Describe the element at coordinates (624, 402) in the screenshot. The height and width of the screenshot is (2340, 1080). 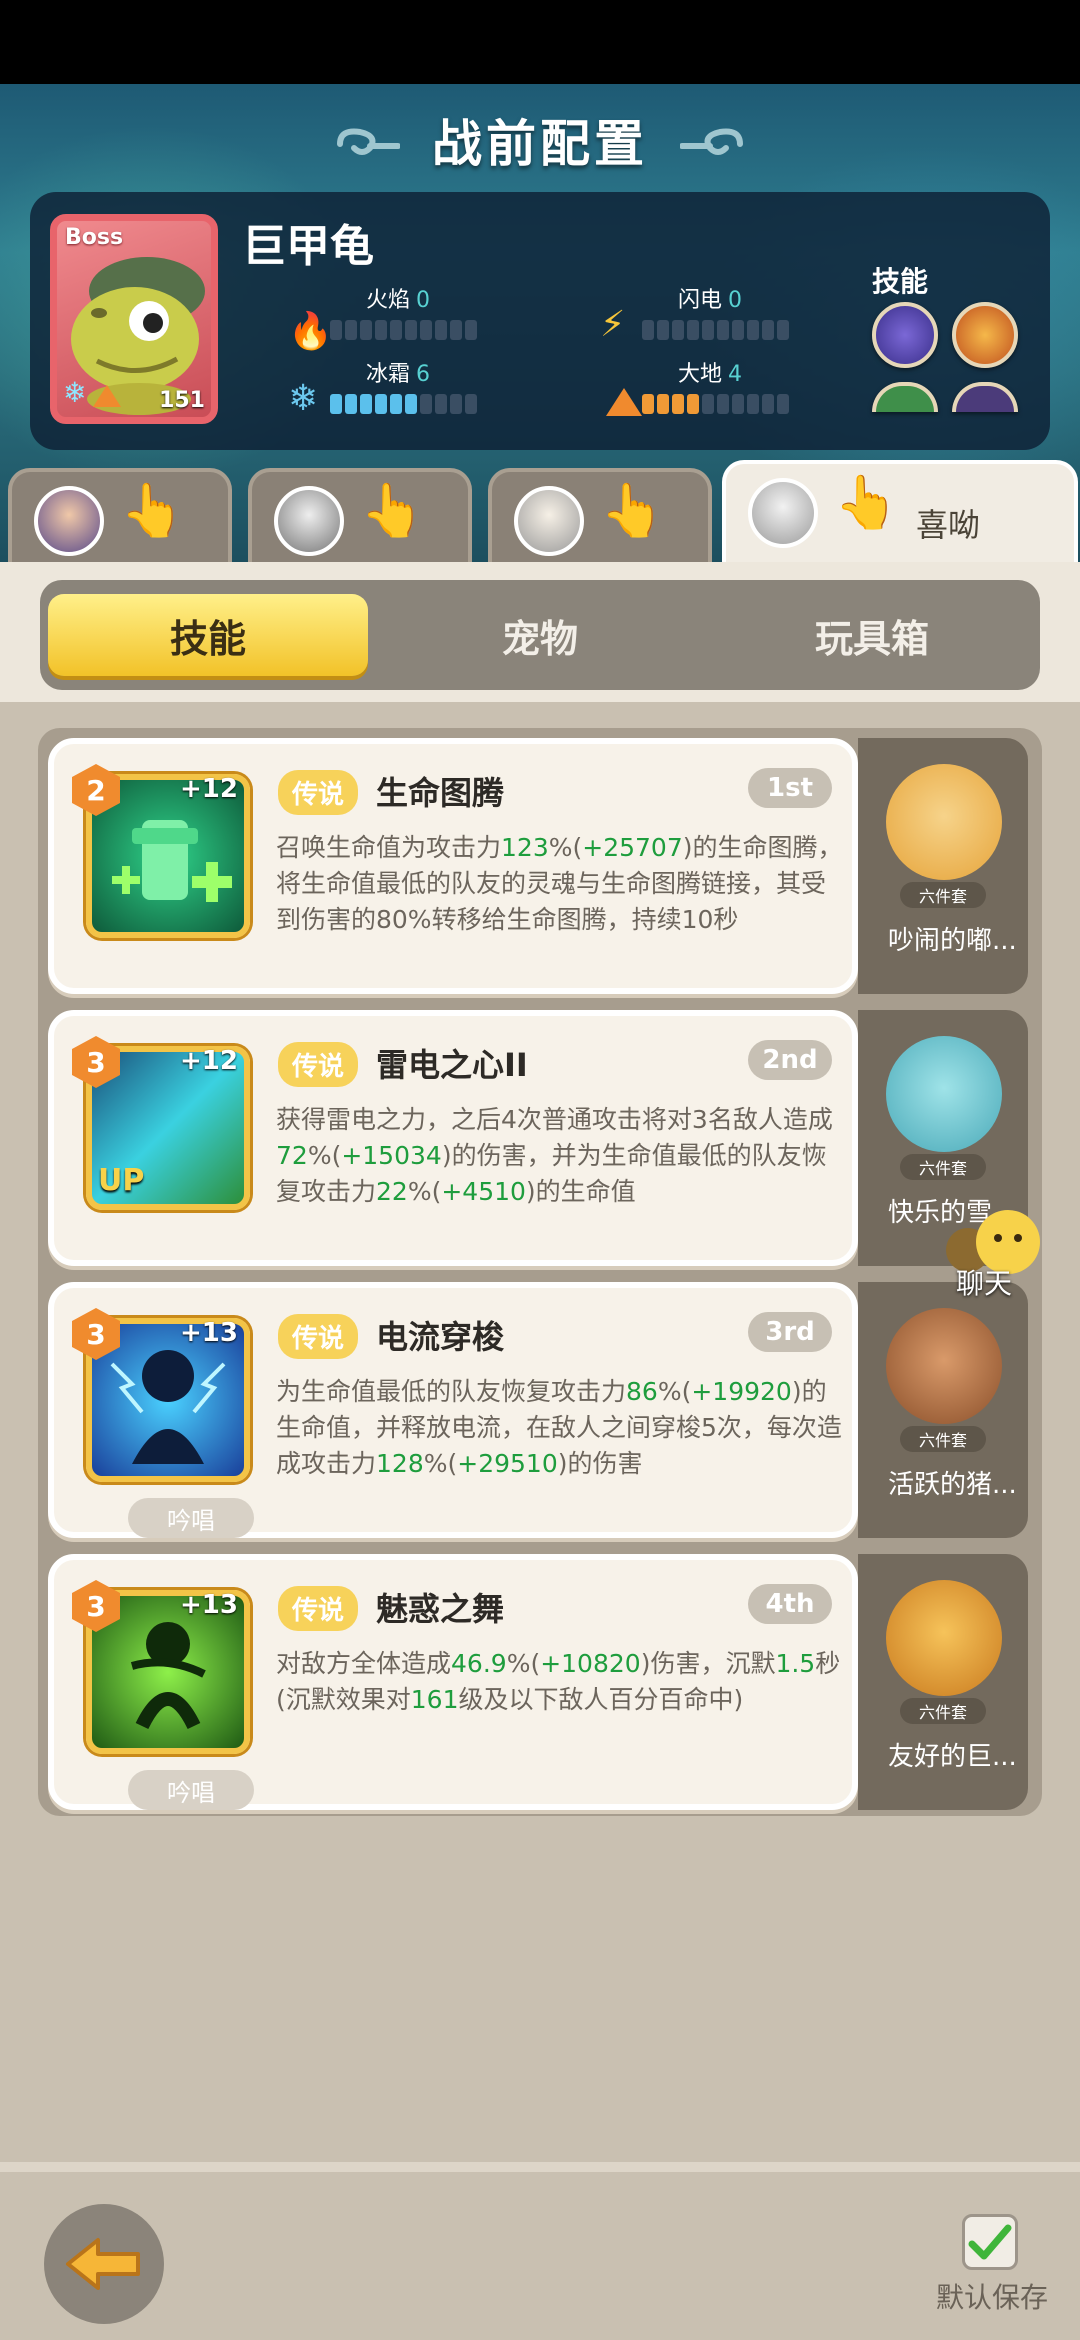
I see `earth-icon` at that location.